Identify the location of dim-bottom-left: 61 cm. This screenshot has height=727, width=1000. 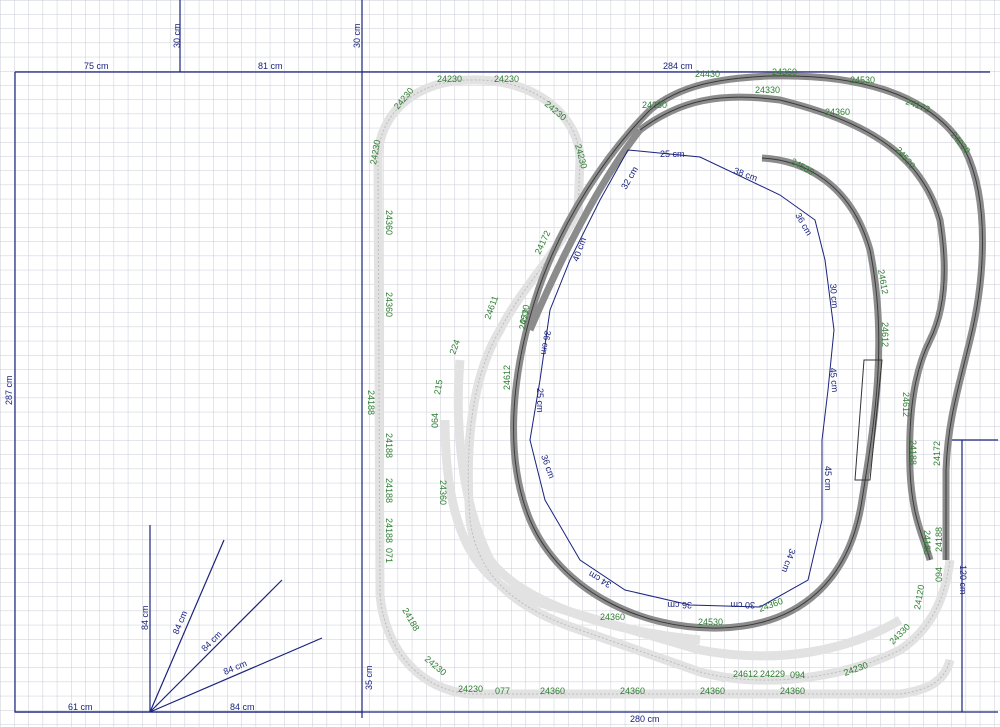
(80, 707).